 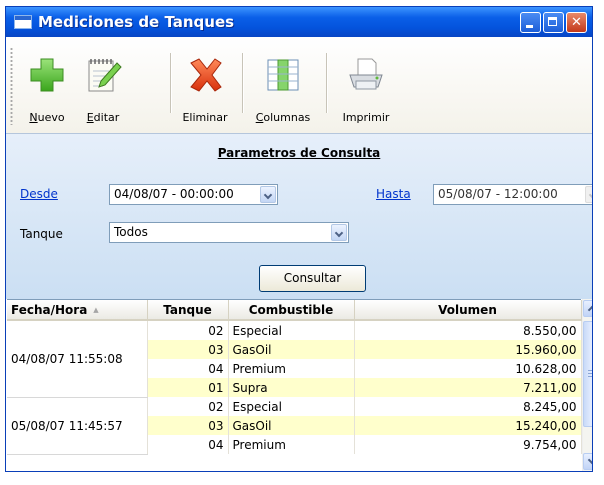 I want to click on nuevo-label: Nuevo, so click(x=47, y=117).